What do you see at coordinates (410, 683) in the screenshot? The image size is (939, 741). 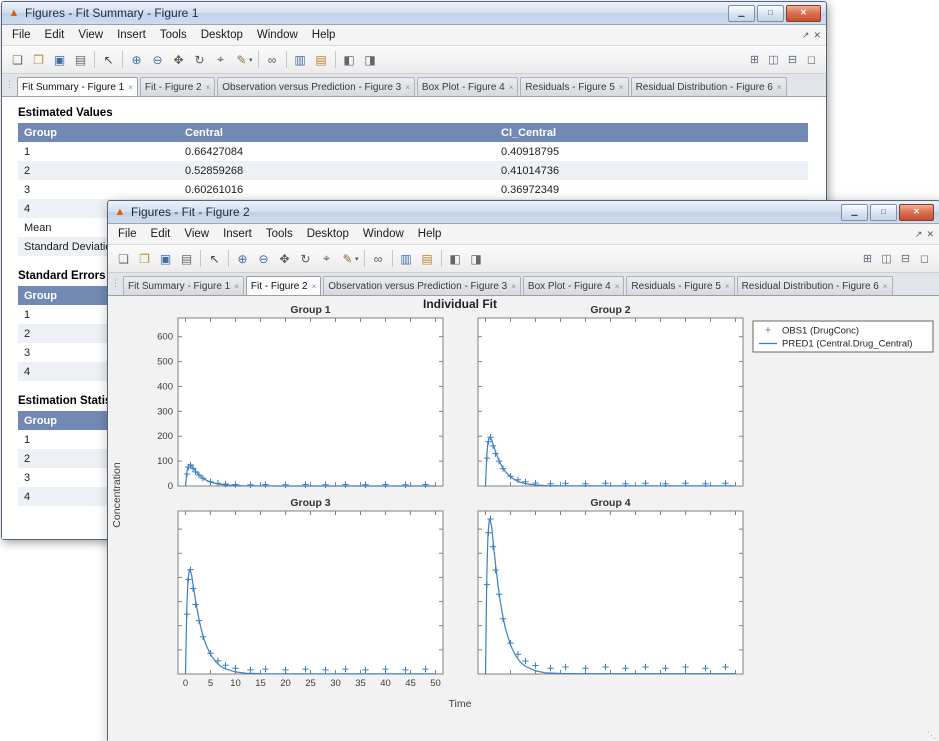 I see `svg-text: 45` at bounding box center [410, 683].